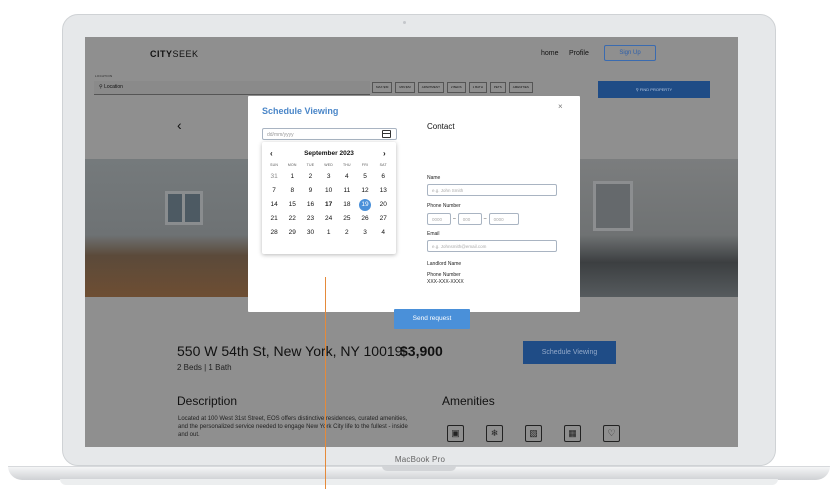 Image resolution: width=838 pixels, height=489 pixels. I want to click on calendar-day: 26, so click(365, 219).